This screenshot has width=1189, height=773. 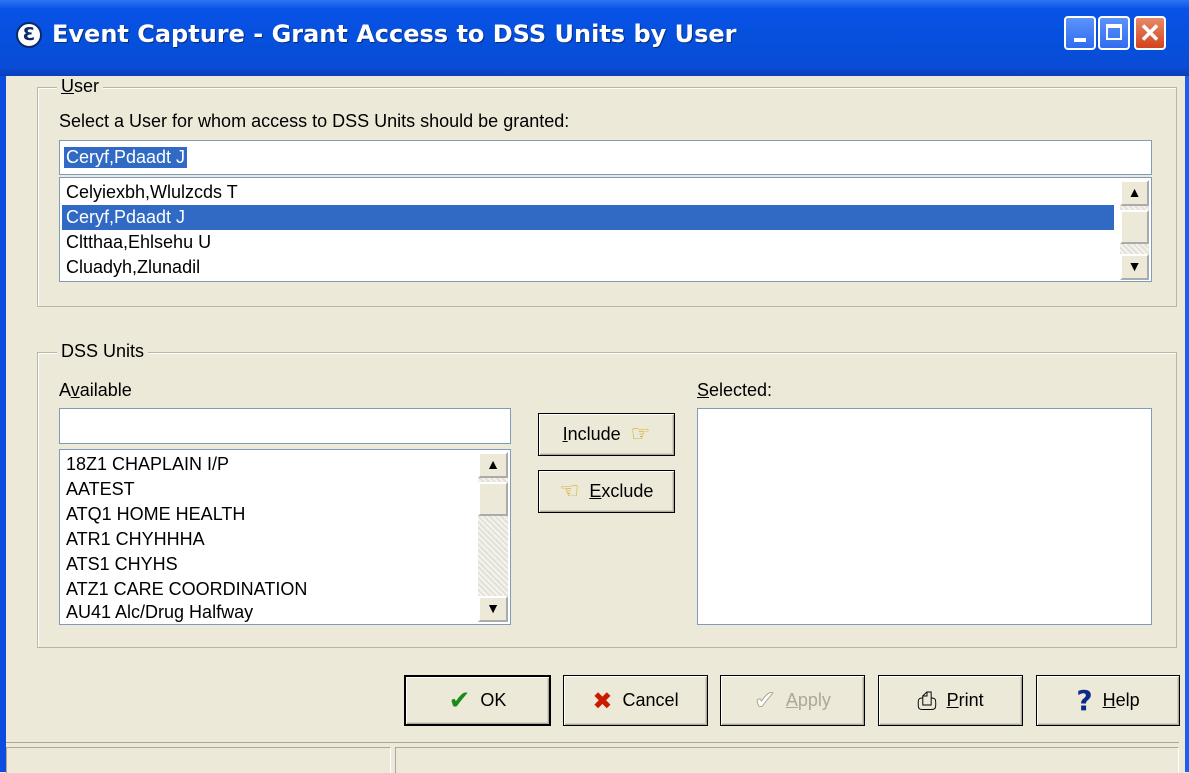 What do you see at coordinates (588, 242) in the screenshot?
I see `list-item: Cltthaa,Ehlsehu U` at bounding box center [588, 242].